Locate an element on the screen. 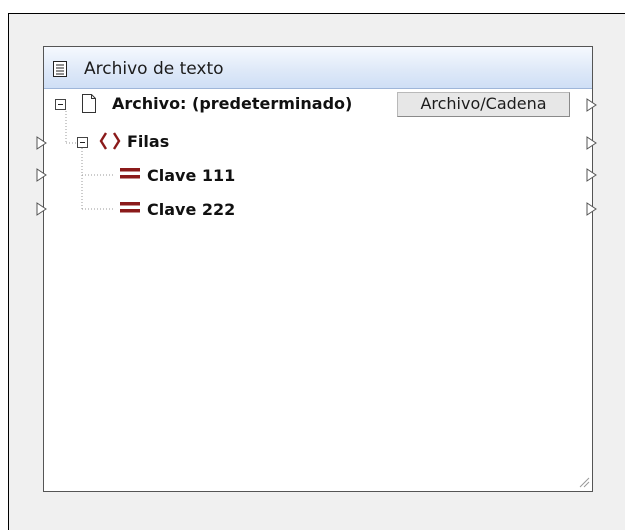 The width and height of the screenshot is (626, 531). input-connector-group-icon is located at coordinates (41, 143).